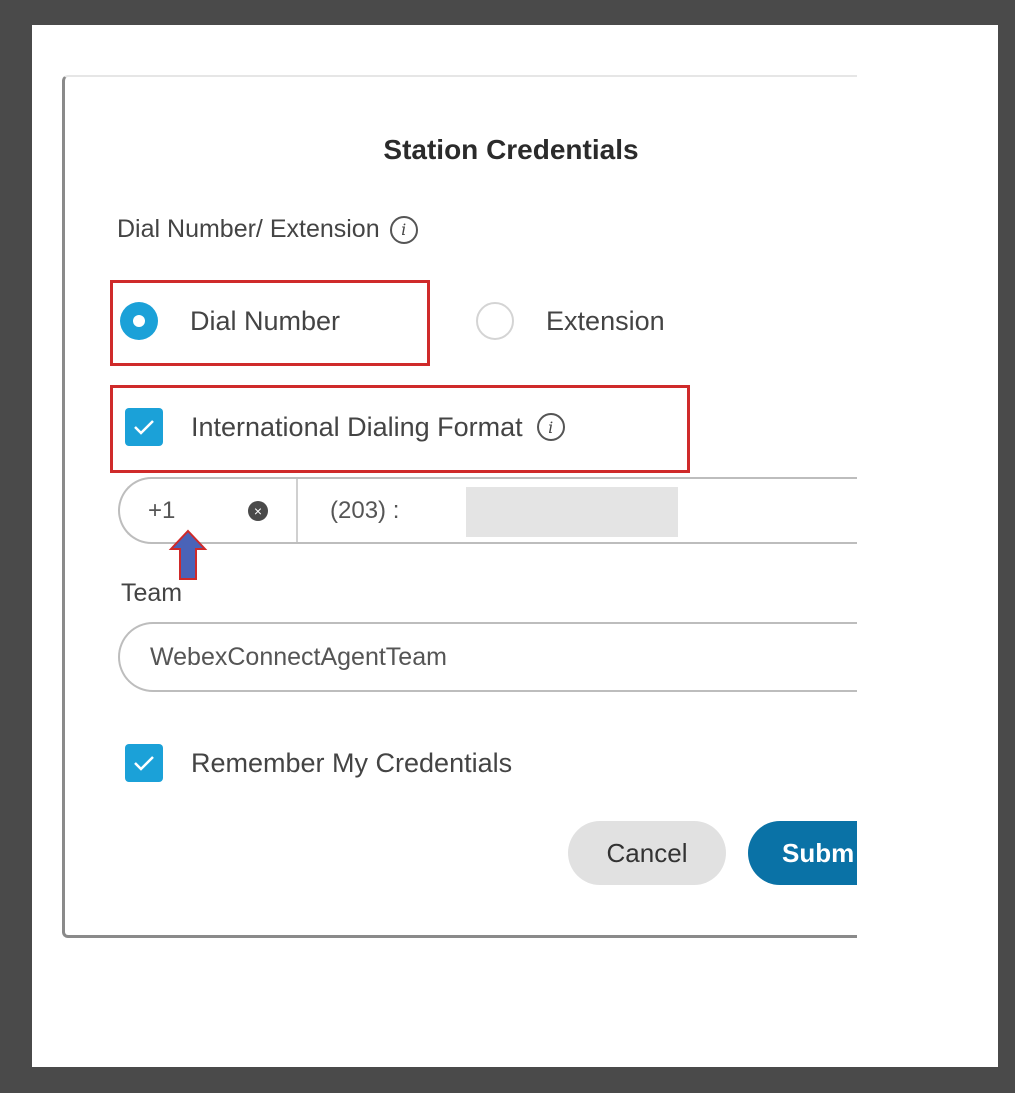 The width and height of the screenshot is (1015, 1093). I want to click on dial-number-radio, so click(139, 321).